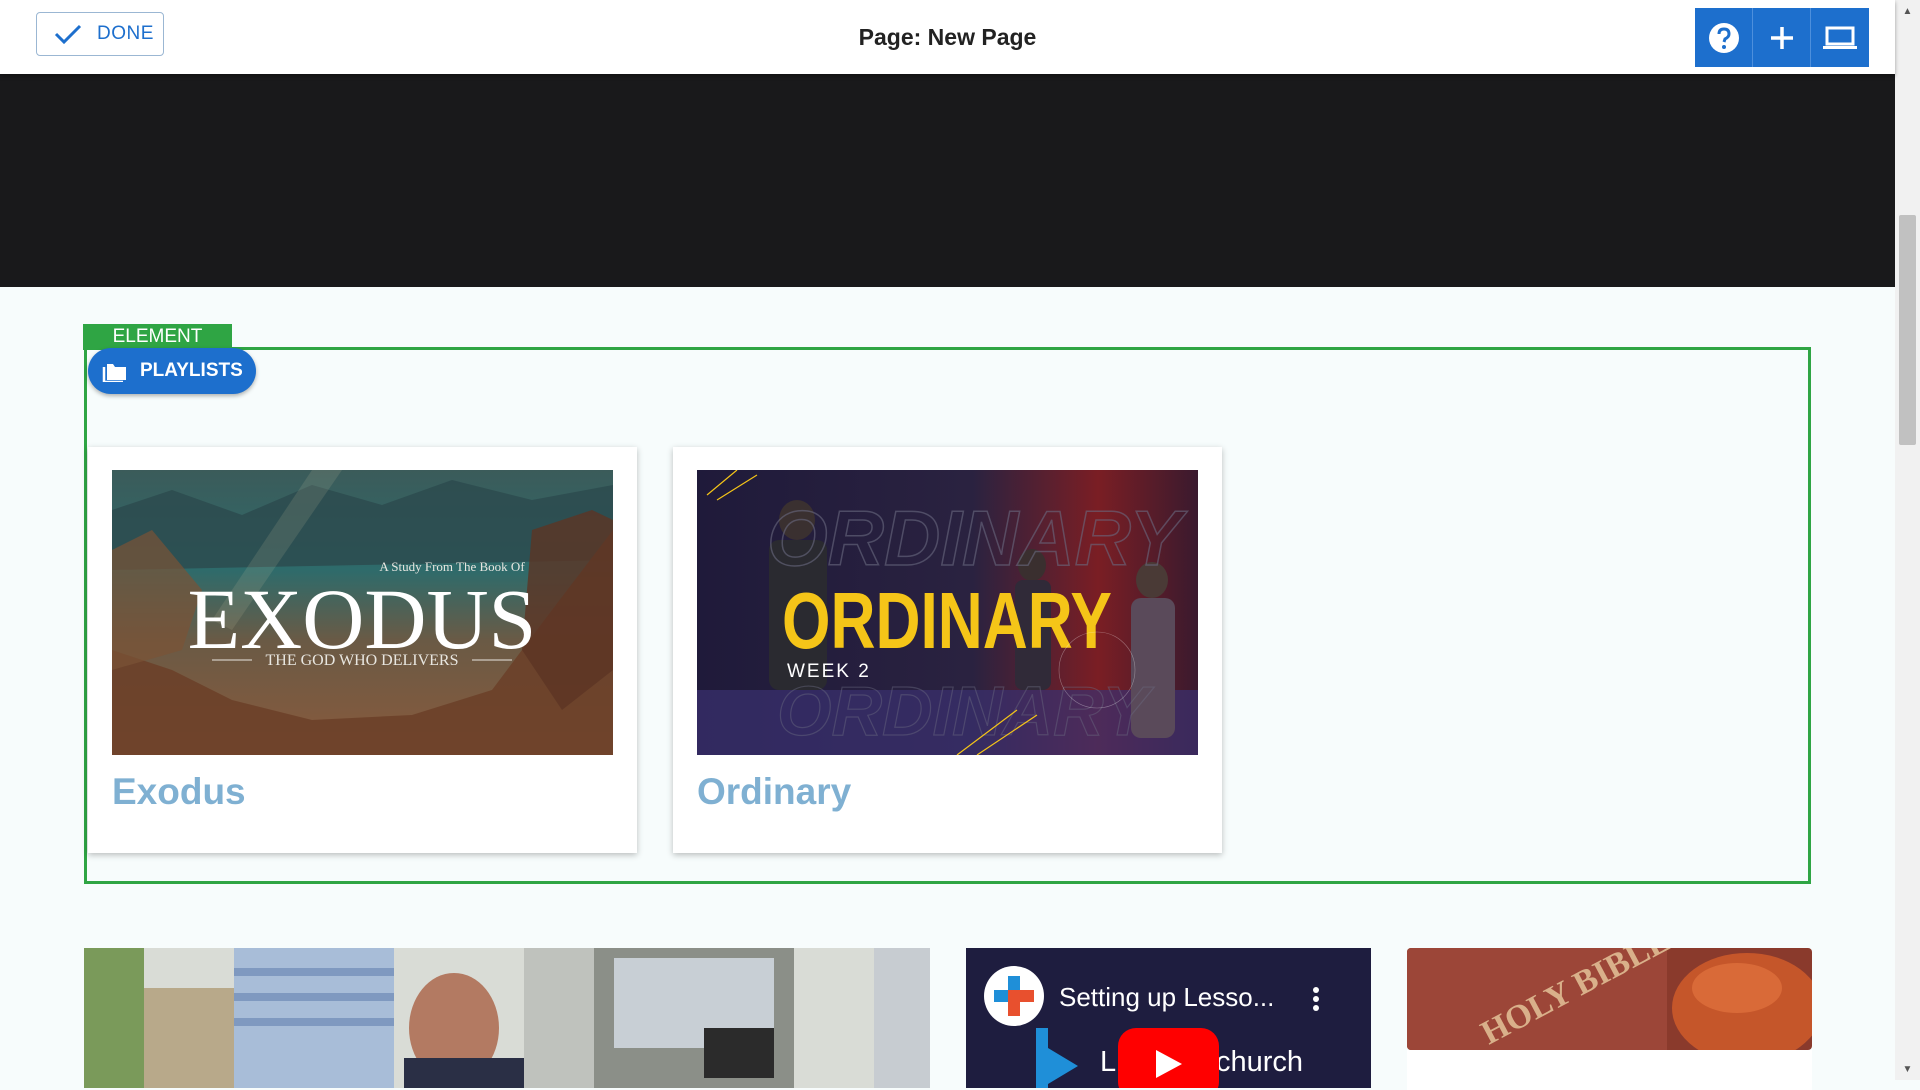 The height and width of the screenshot is (1090, 1920). I want to click on play-button, so click(1168, 1058).